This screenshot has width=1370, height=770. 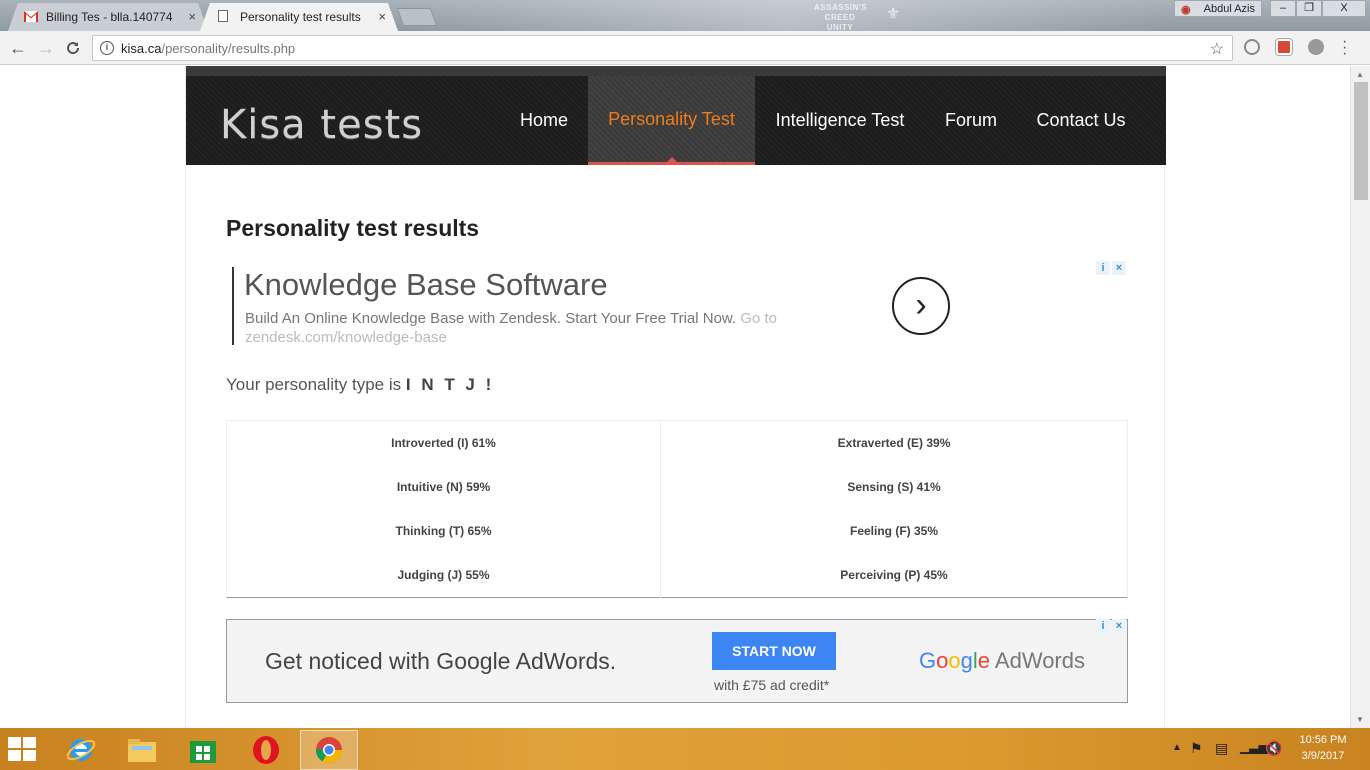 What do you see at coordinates (18, 48) in the screenshot?
I see `back-icon: ←` at bounding box center [18, 48].